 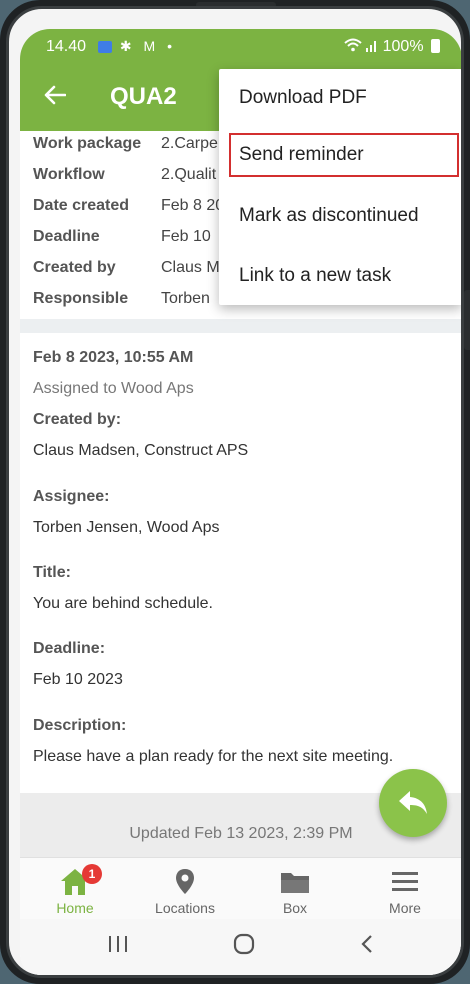 I want to click on battery-icon, so click(x=435, y=46).